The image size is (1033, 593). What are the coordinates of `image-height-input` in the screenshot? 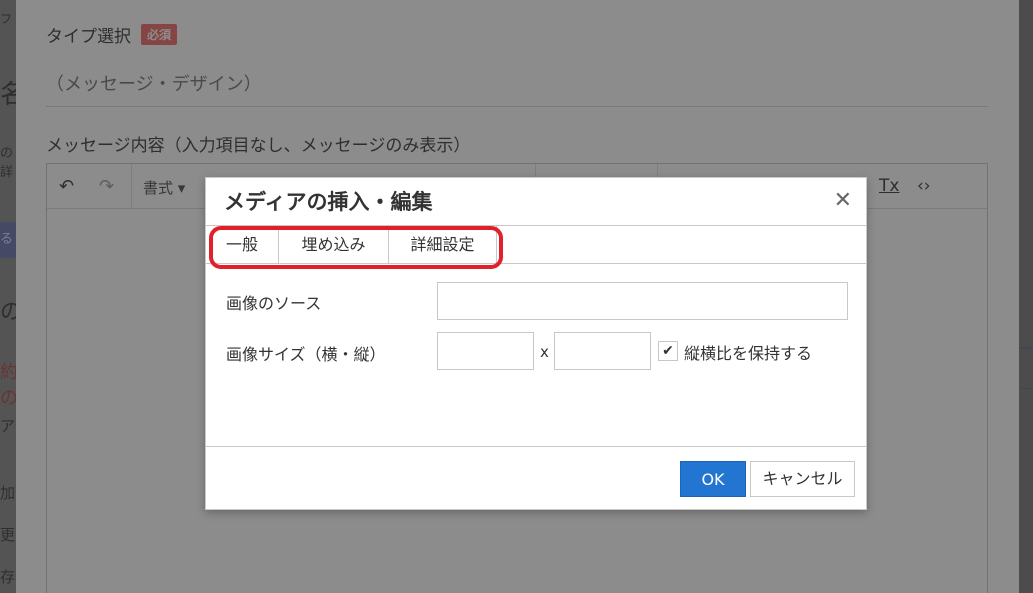 It's located at (602, 351).